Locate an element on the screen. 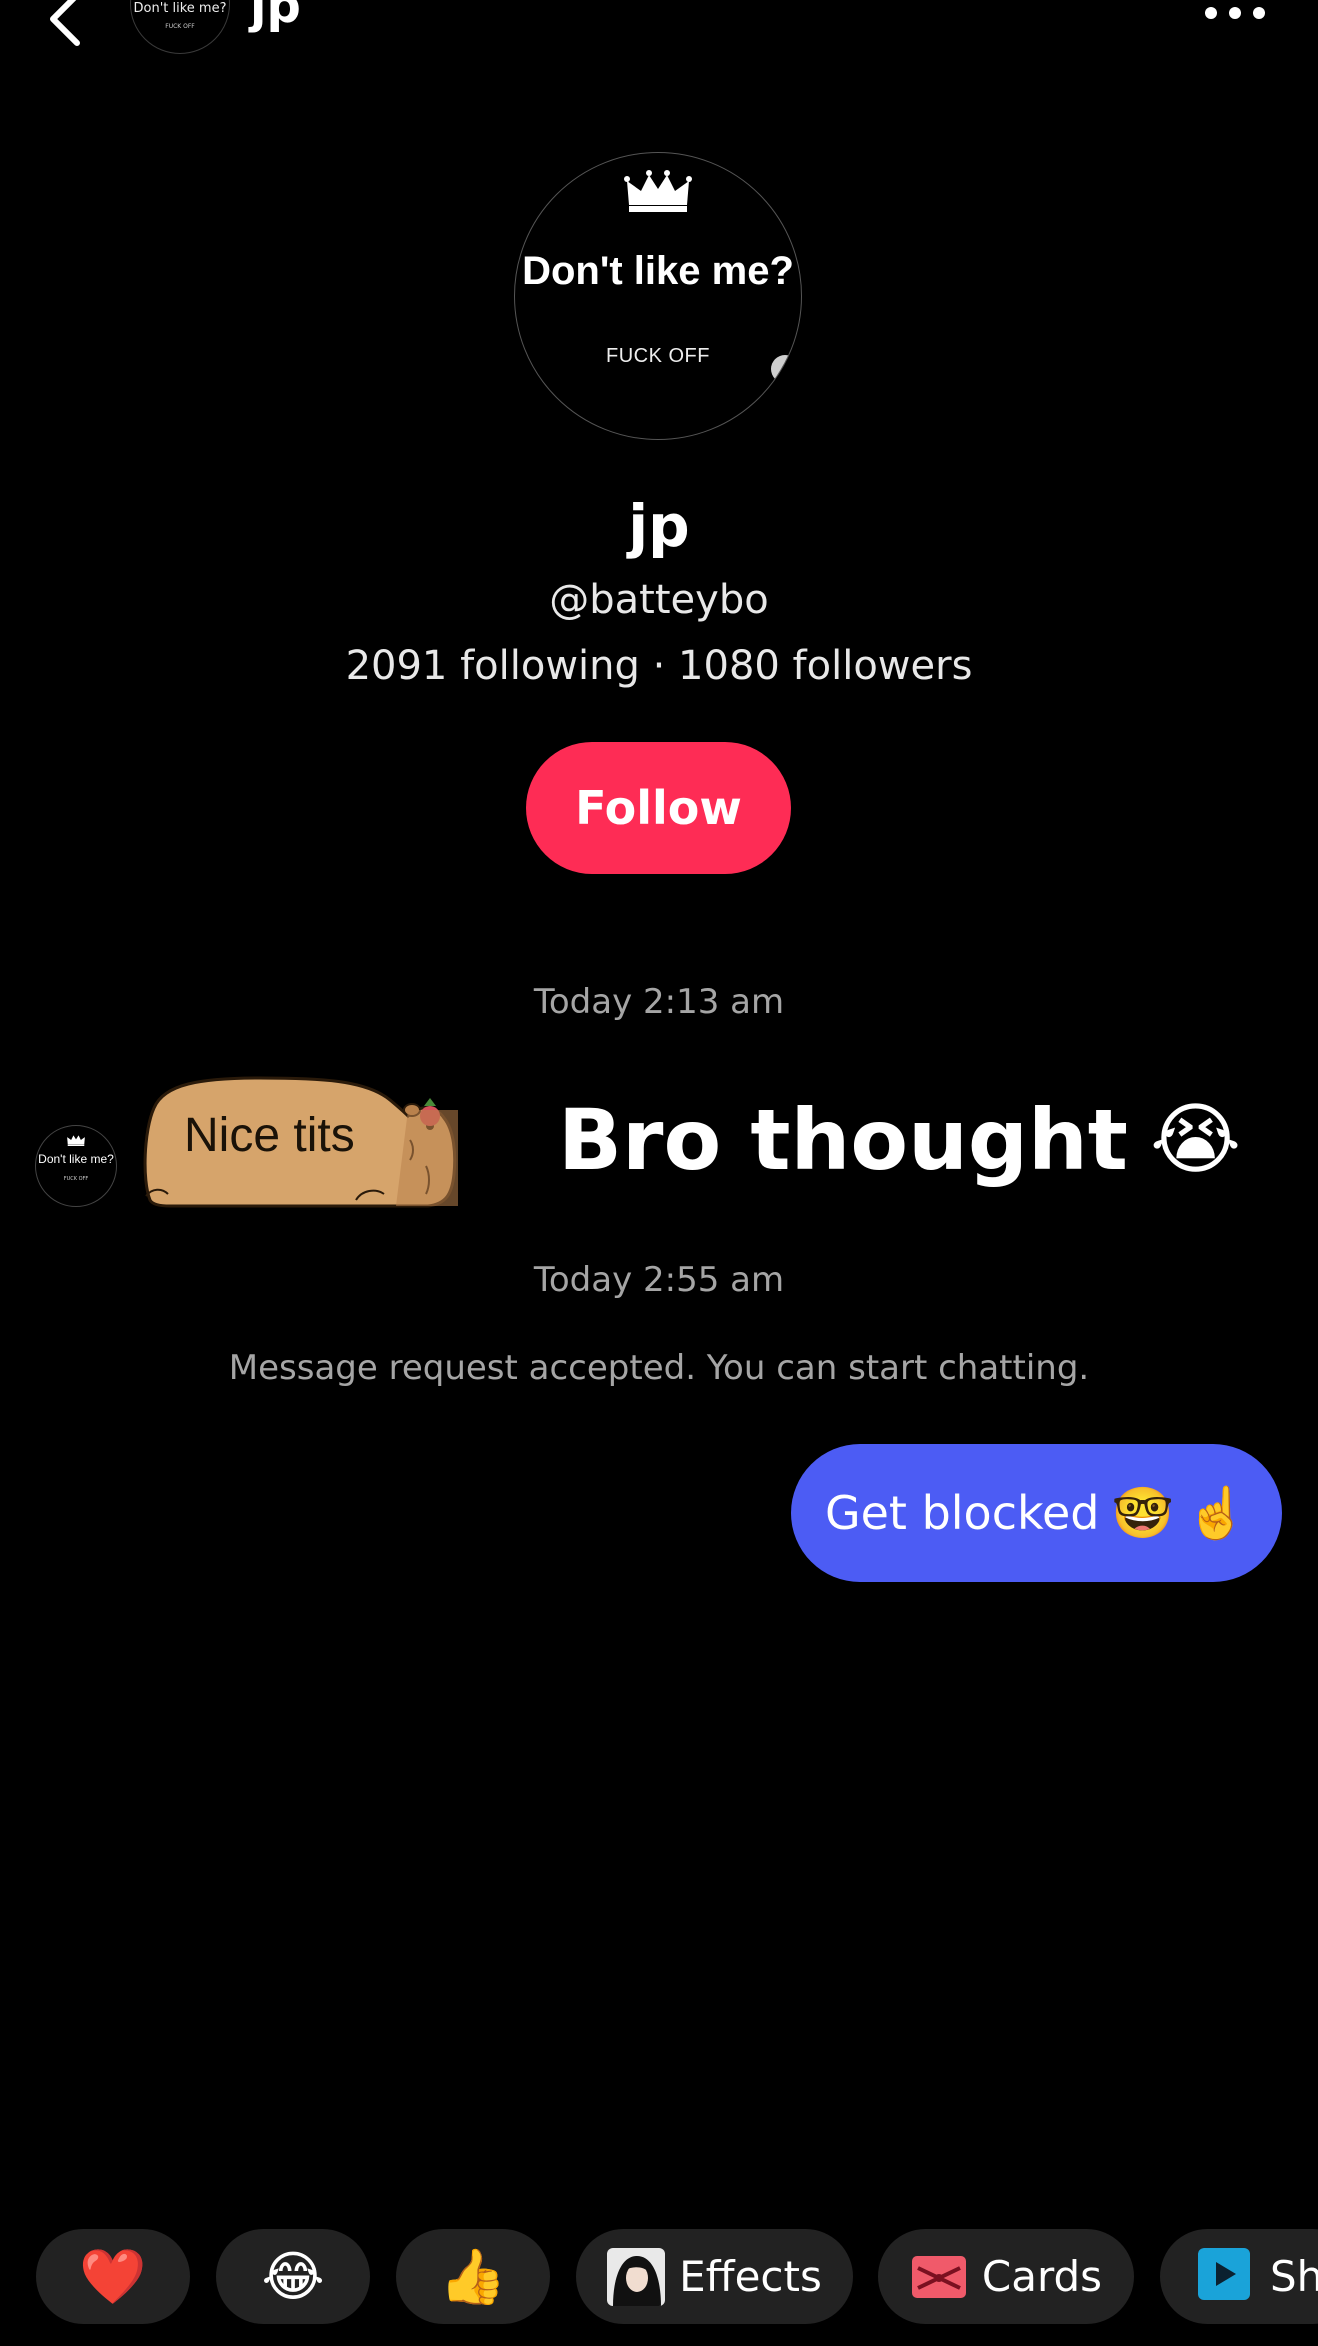 The image size is (1318, 2346). header-avatar: Don't like me? FUCK OFF is located at coordinates (180, 27).